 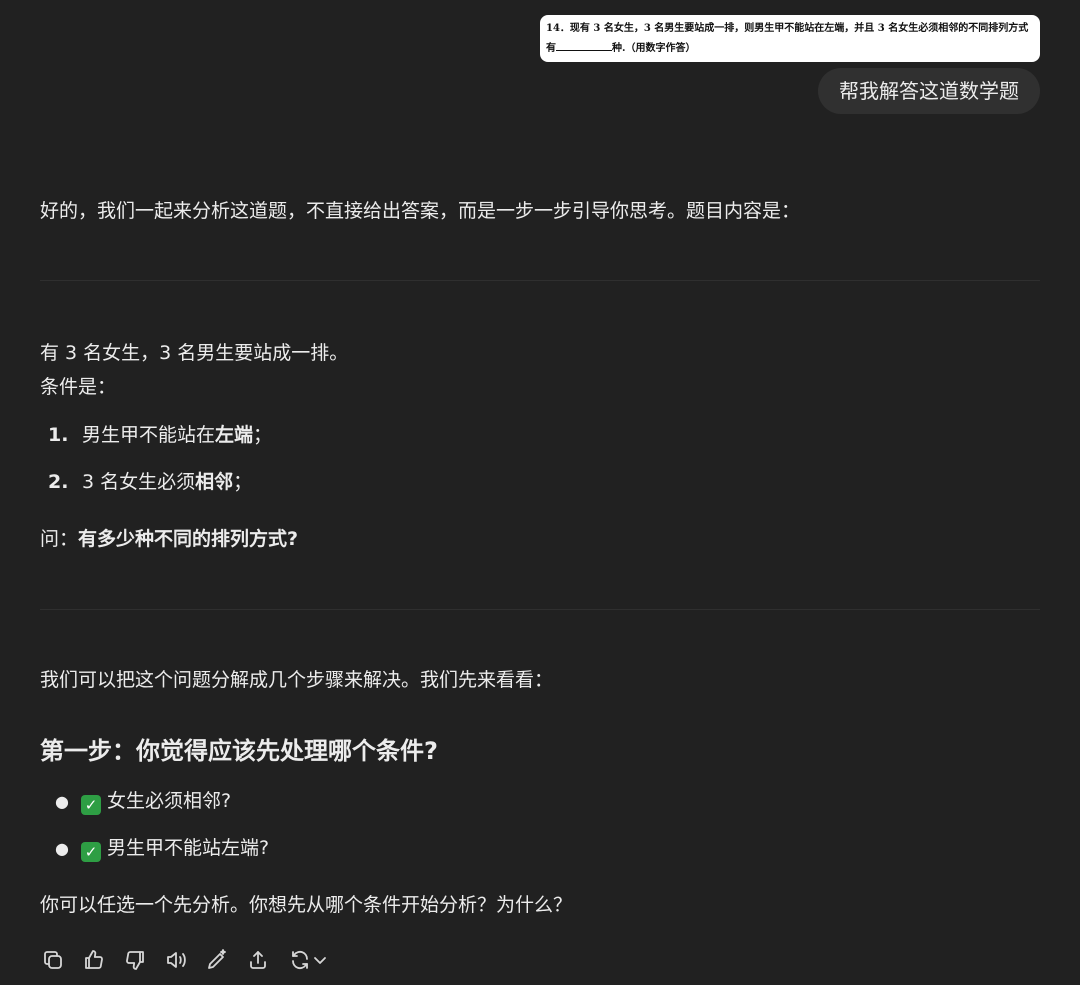 I want to click on read-aloud-icon, so click(x=176, y=960).